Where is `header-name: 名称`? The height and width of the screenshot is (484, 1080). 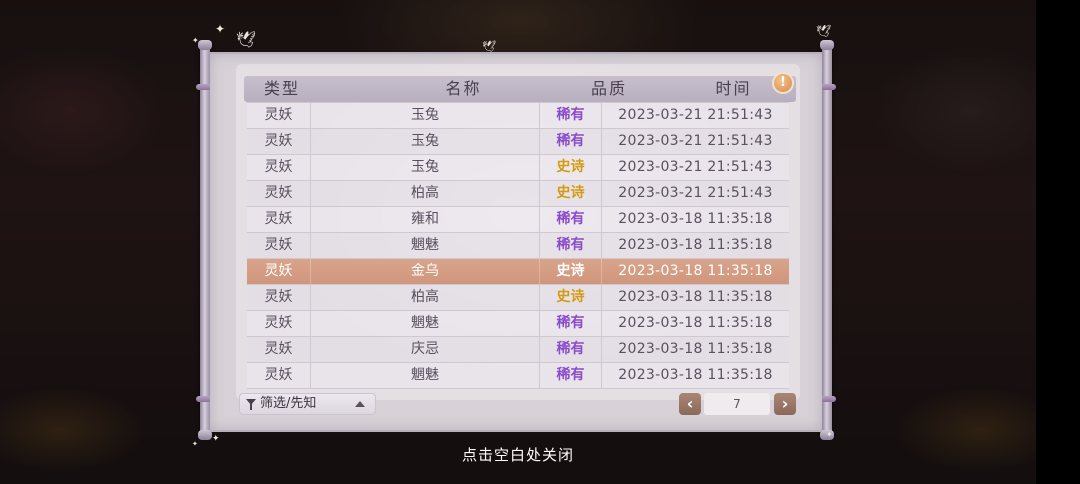
header-name: 名称 is located at coordinates (463, 88).